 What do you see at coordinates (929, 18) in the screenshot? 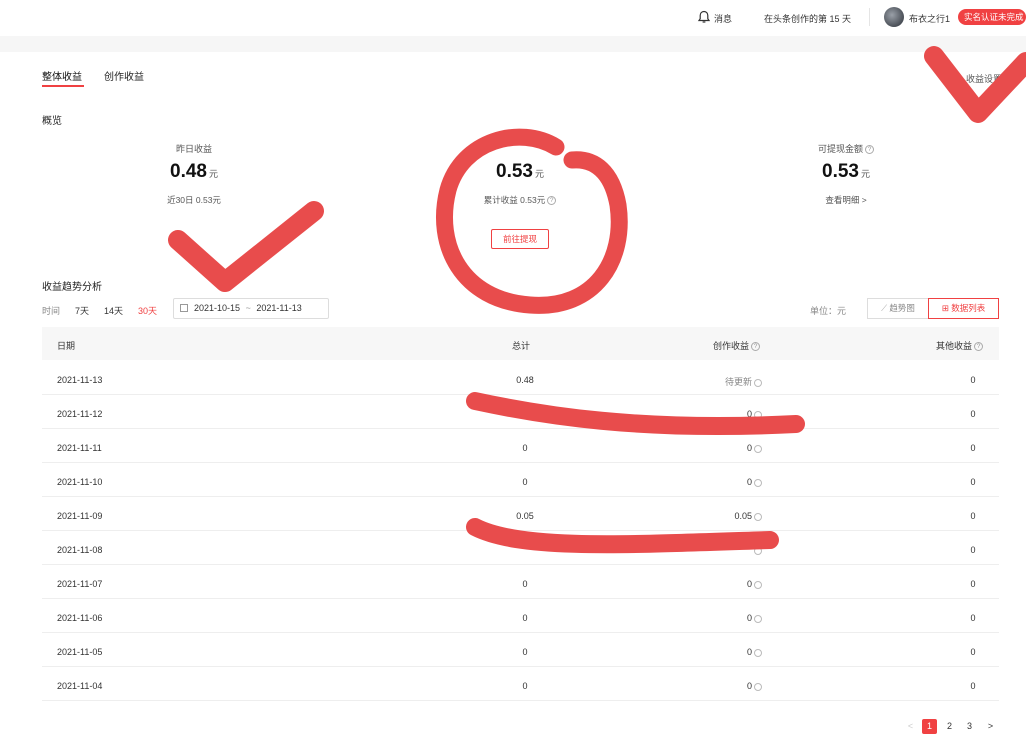
I see `username: 布衣之行1` at bounding box center [929, 18].